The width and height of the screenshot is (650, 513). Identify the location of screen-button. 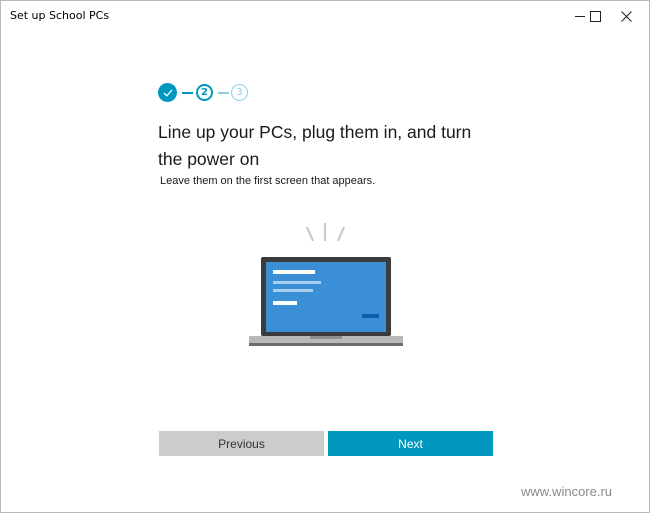
(370, 316).